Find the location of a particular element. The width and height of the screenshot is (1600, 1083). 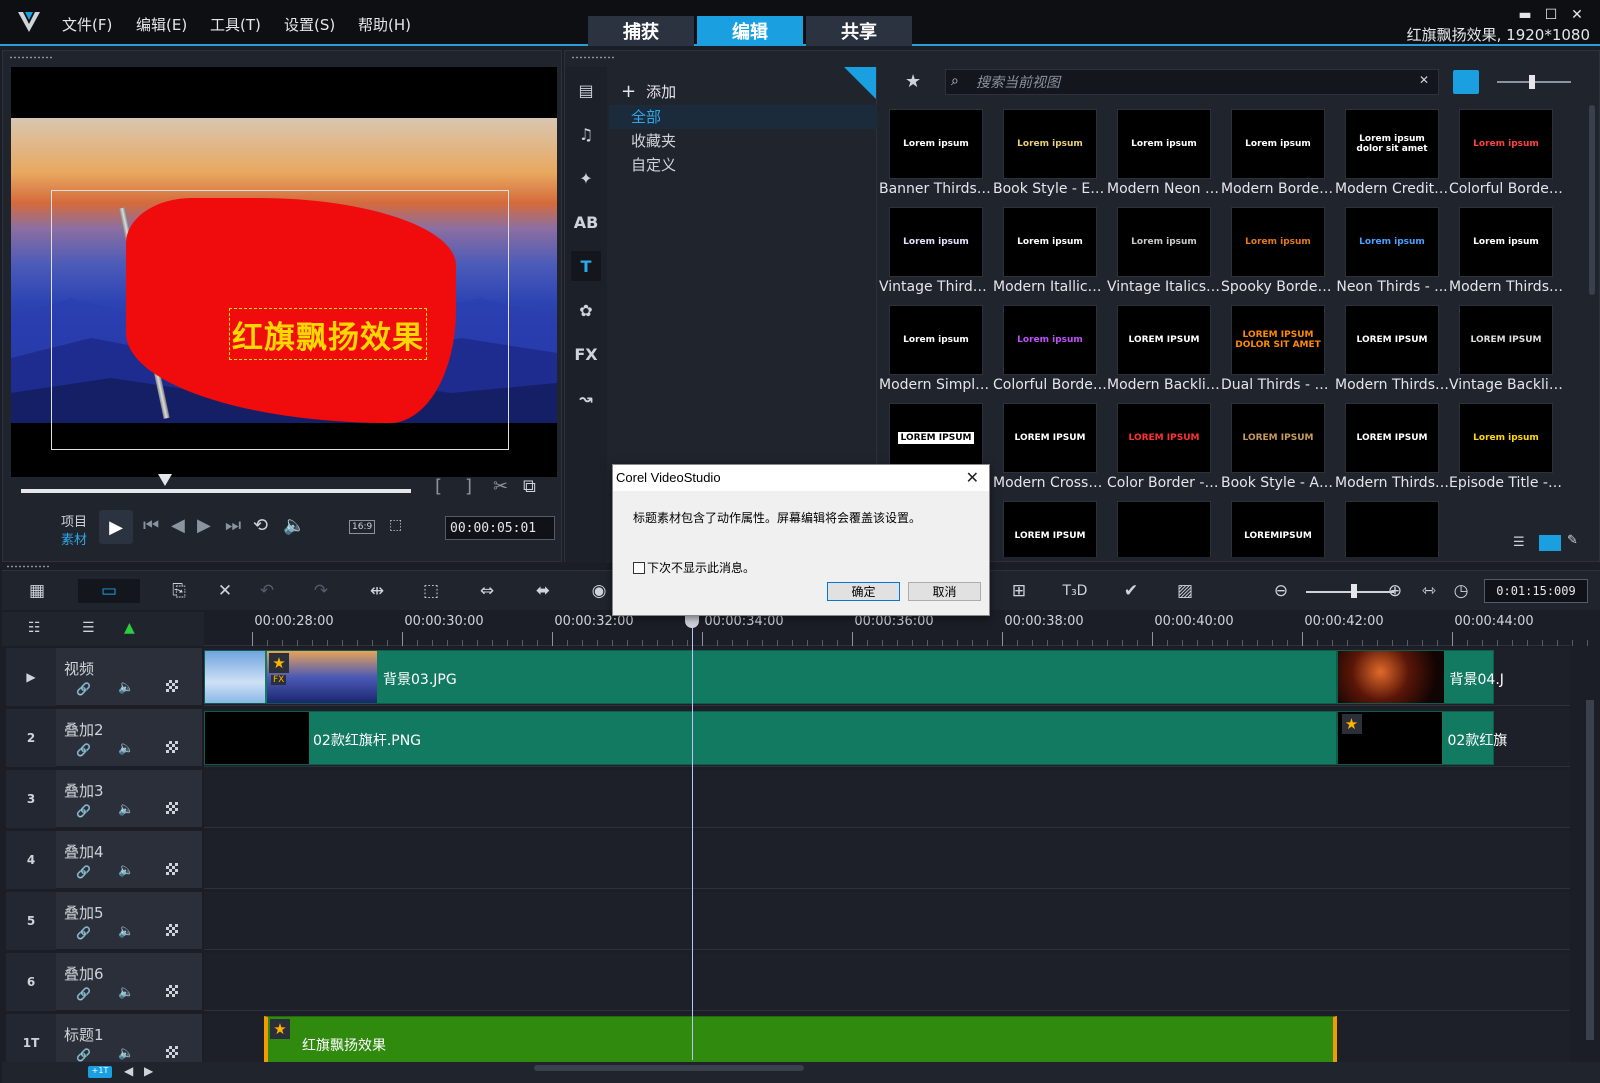

tools-icon: ✕ is located at coordinates (225, 591).